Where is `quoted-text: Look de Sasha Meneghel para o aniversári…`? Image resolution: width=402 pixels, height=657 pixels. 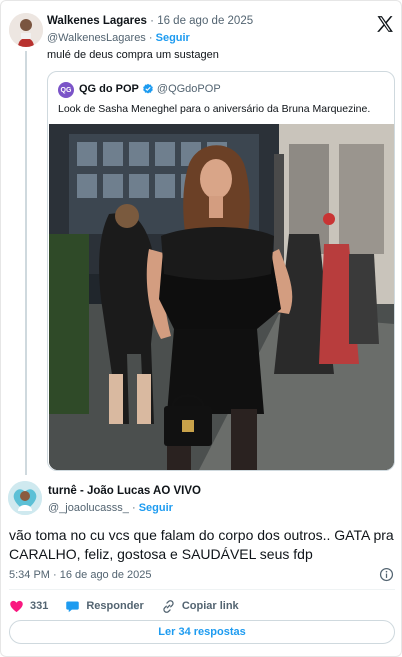
quoted-text: Look de Sasha Meneghel para o aniversári… is located at coordinates (214, 109).